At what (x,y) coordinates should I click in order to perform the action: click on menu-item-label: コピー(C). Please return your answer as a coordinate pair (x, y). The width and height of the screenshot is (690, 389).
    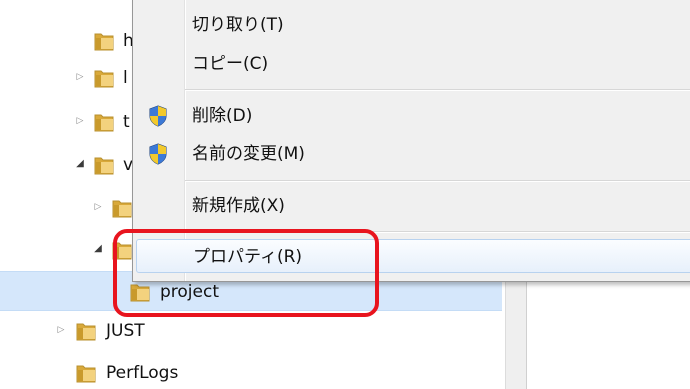
    Looking at the image, I should click on (230, 64).